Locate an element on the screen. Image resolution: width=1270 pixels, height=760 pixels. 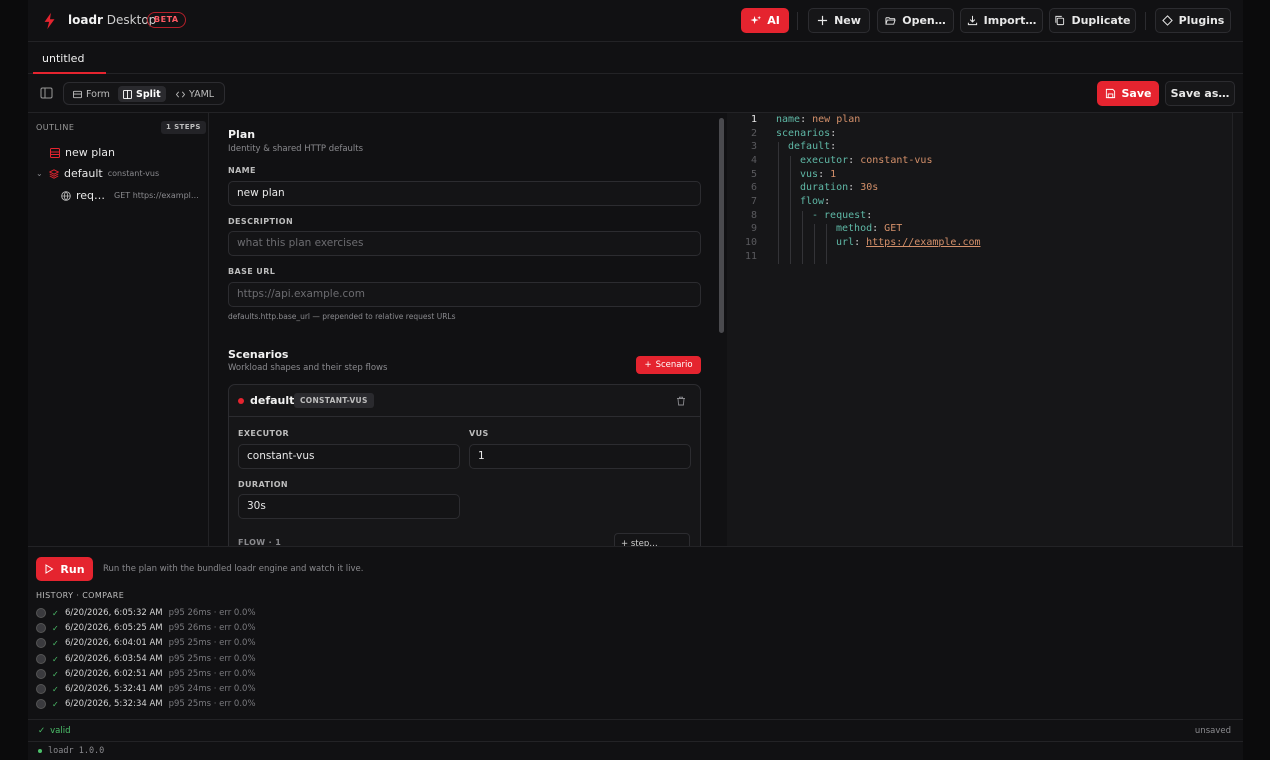
line-number: 8 is located at coordinates (753, 215).